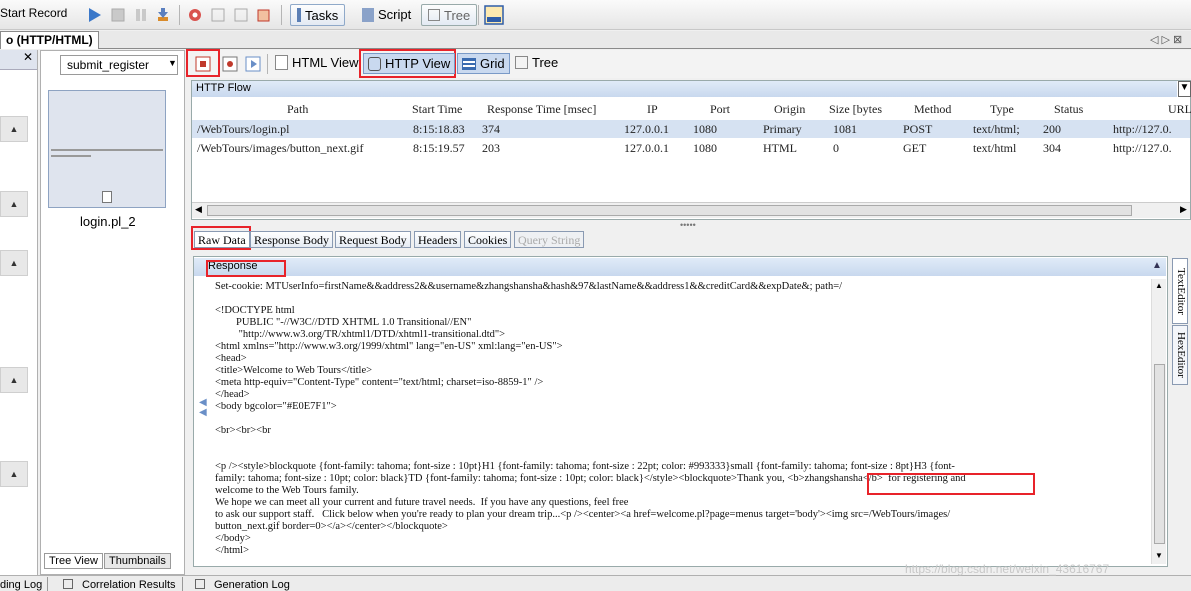 The width and height of the screenshot is (1191, 591). I want to click on html-view-button: HTML View, so click(316, 62).